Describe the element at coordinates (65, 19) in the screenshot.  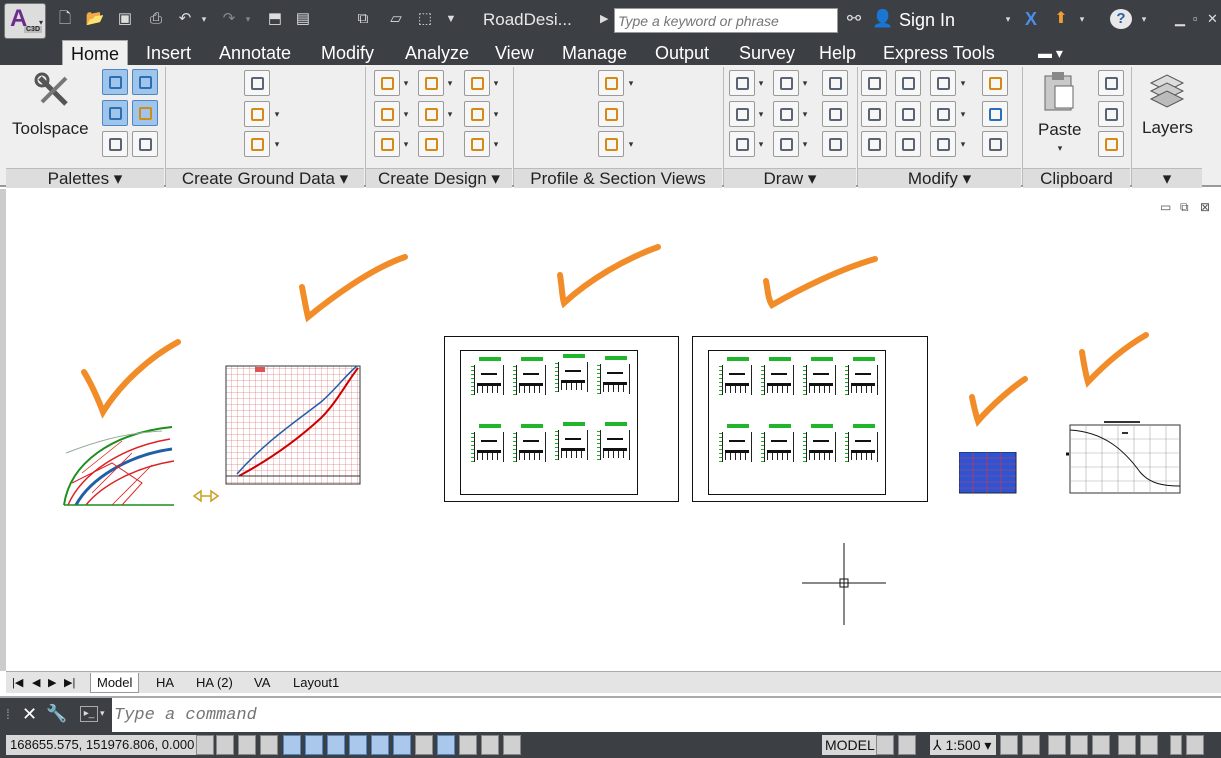
I see `new-file-icon: 🗋` at that location.